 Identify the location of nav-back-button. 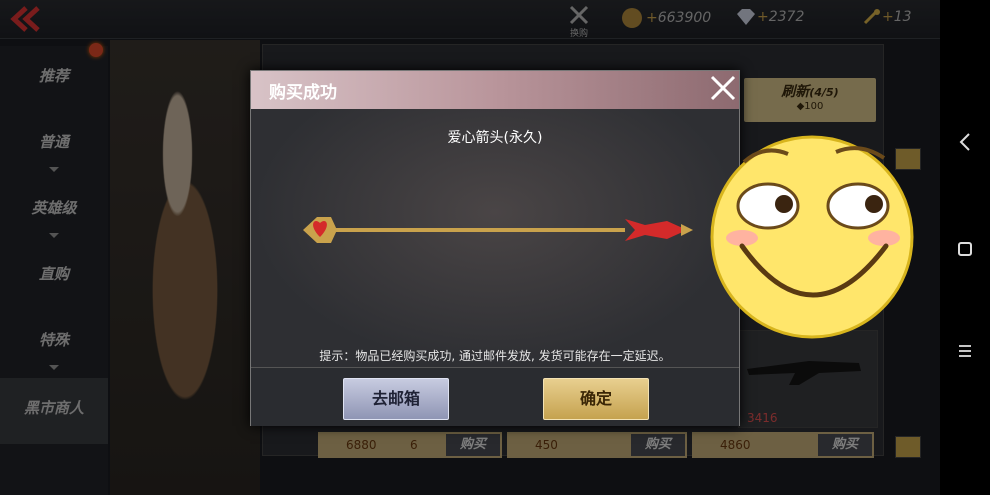
(965, 144).